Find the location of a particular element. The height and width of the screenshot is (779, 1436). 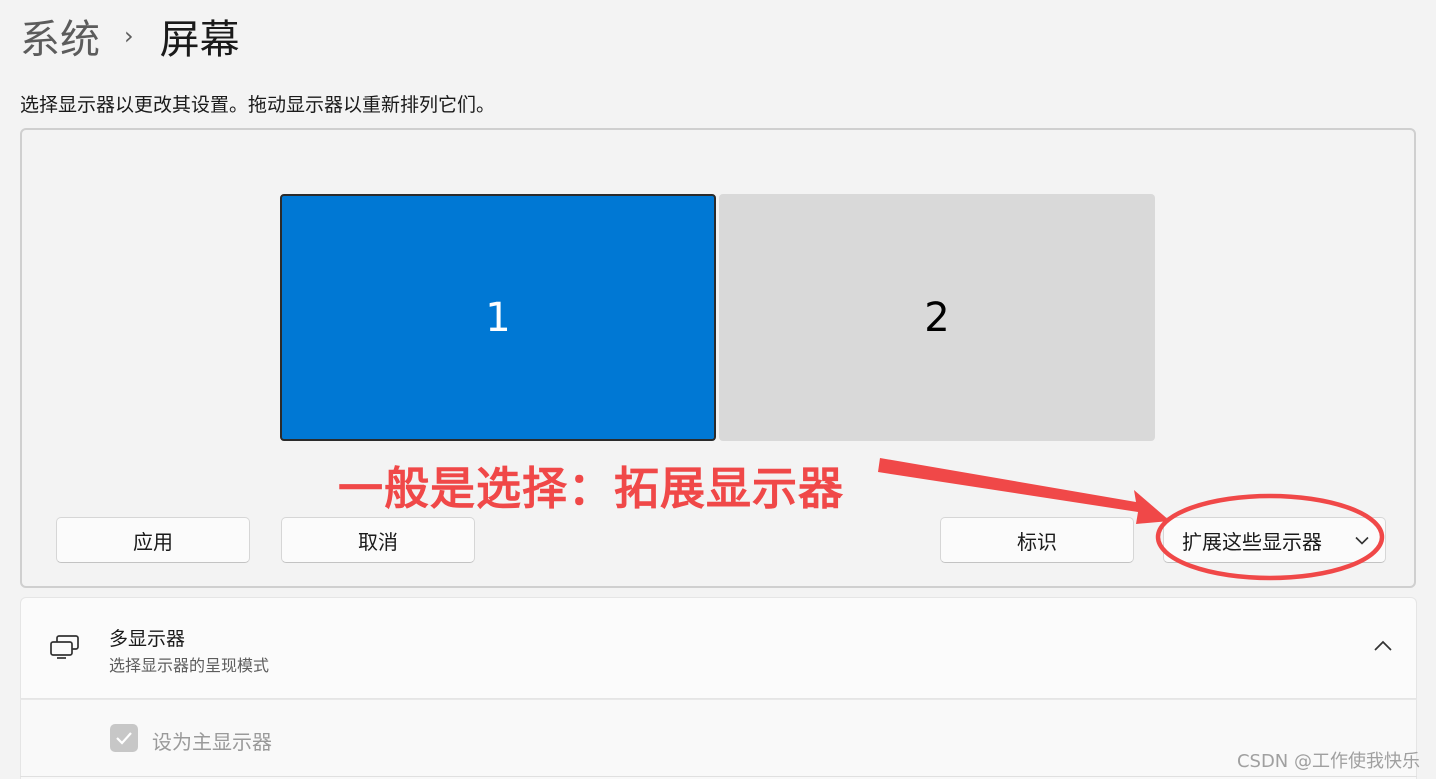

display-mode-dropdown: 扩展这些显示器 is located at coordinates (1274, 540).